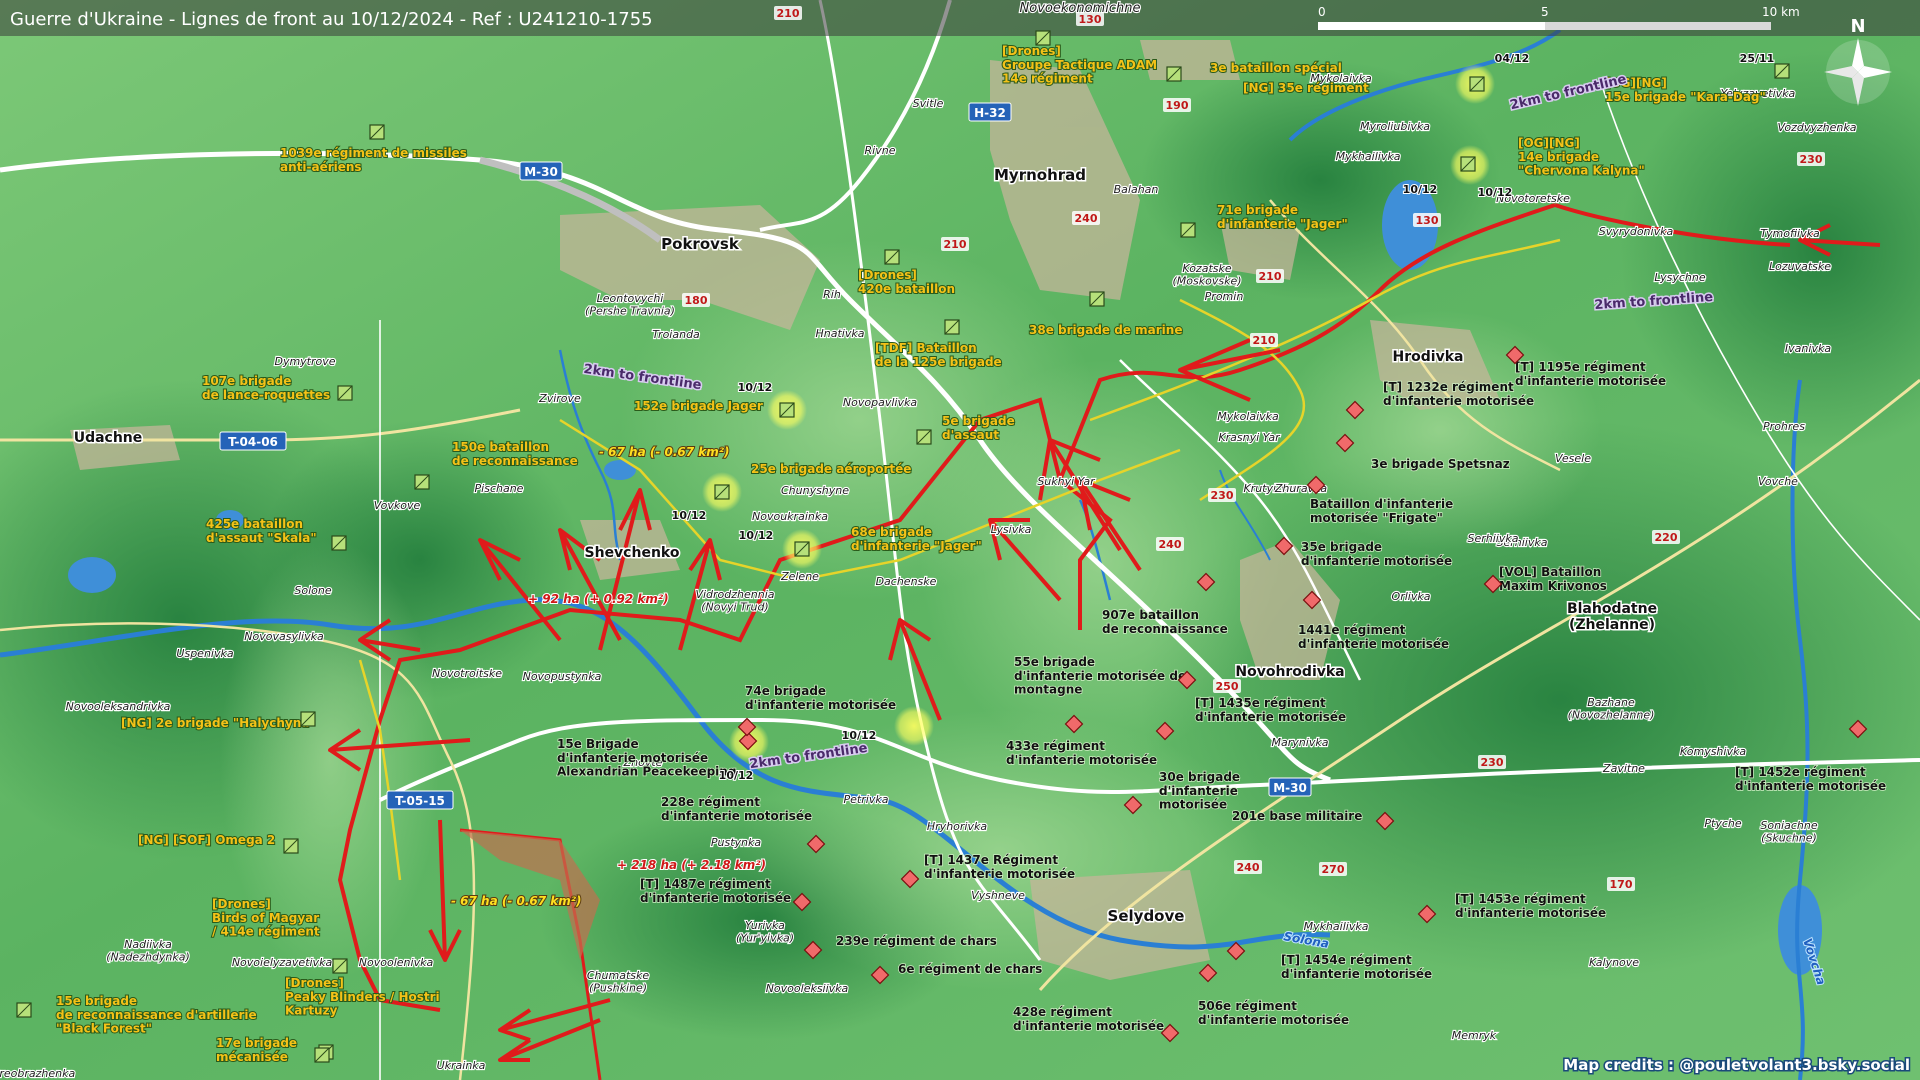 This screenshot has width=1920, height=1080. I want to click on town-label: Pokrovsk, so click(700, 244).